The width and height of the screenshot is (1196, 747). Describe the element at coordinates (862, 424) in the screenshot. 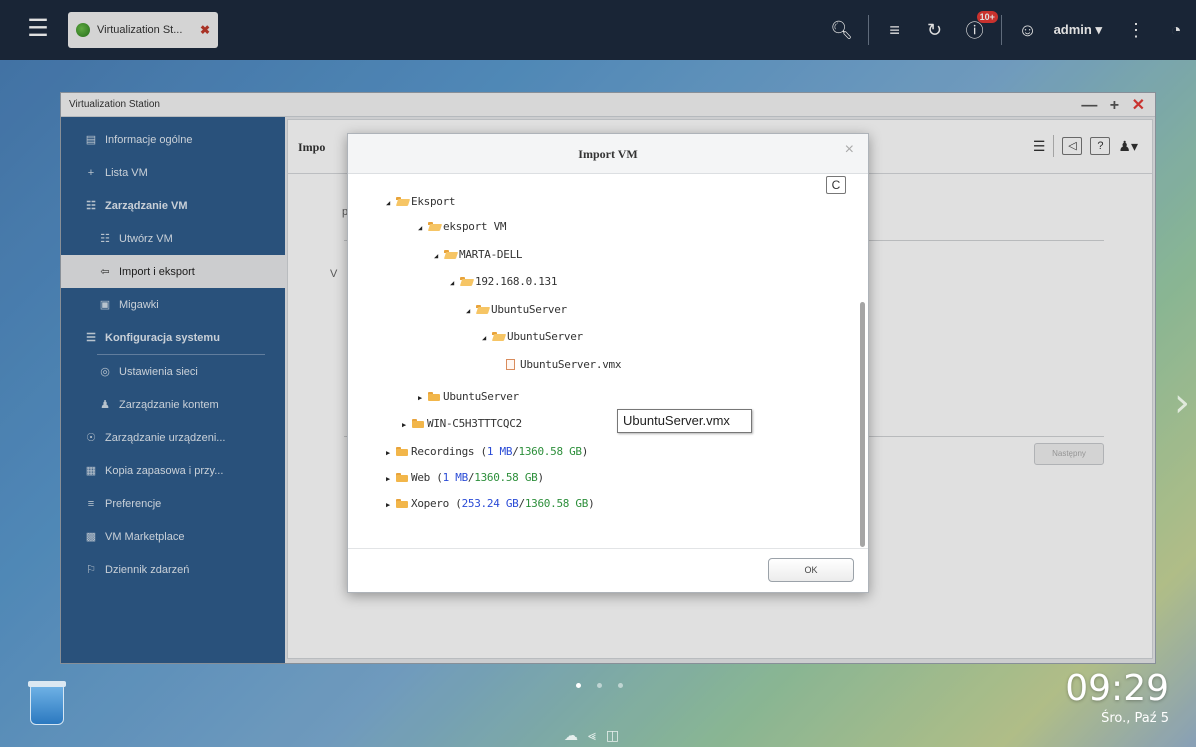

I see `tree-scrollbar` at that location.